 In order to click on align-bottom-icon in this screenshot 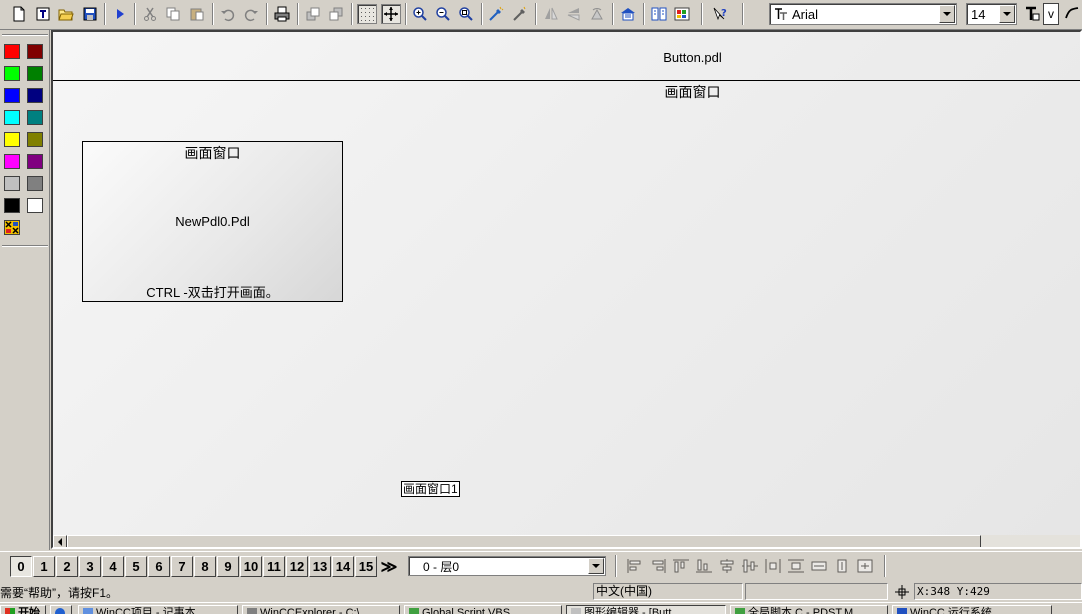, I will do `click(704, 566)`.